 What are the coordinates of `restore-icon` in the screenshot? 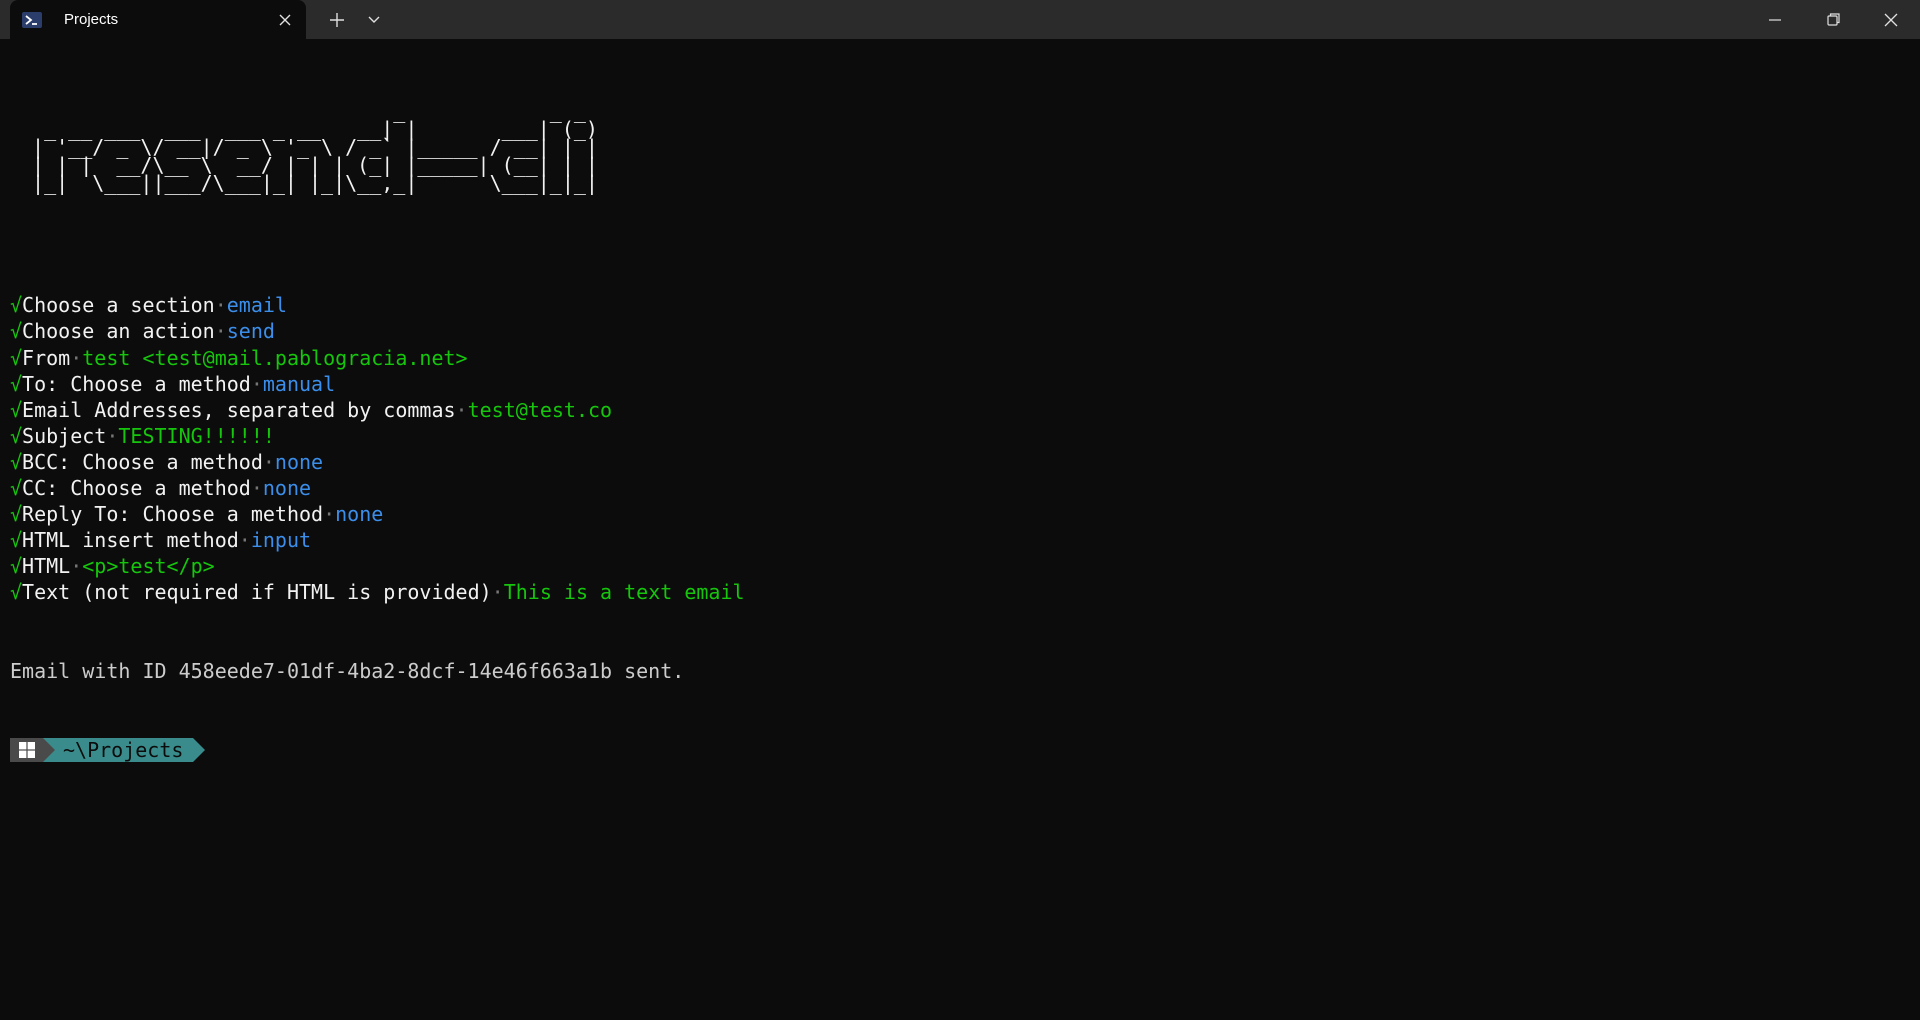 It's located at (1833, 19).